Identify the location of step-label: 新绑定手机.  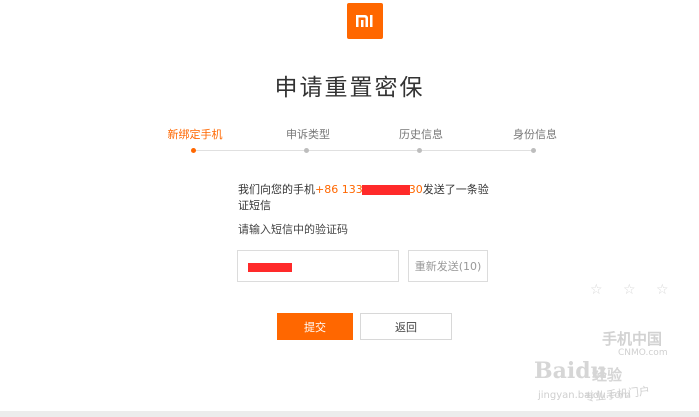
(195, 134).